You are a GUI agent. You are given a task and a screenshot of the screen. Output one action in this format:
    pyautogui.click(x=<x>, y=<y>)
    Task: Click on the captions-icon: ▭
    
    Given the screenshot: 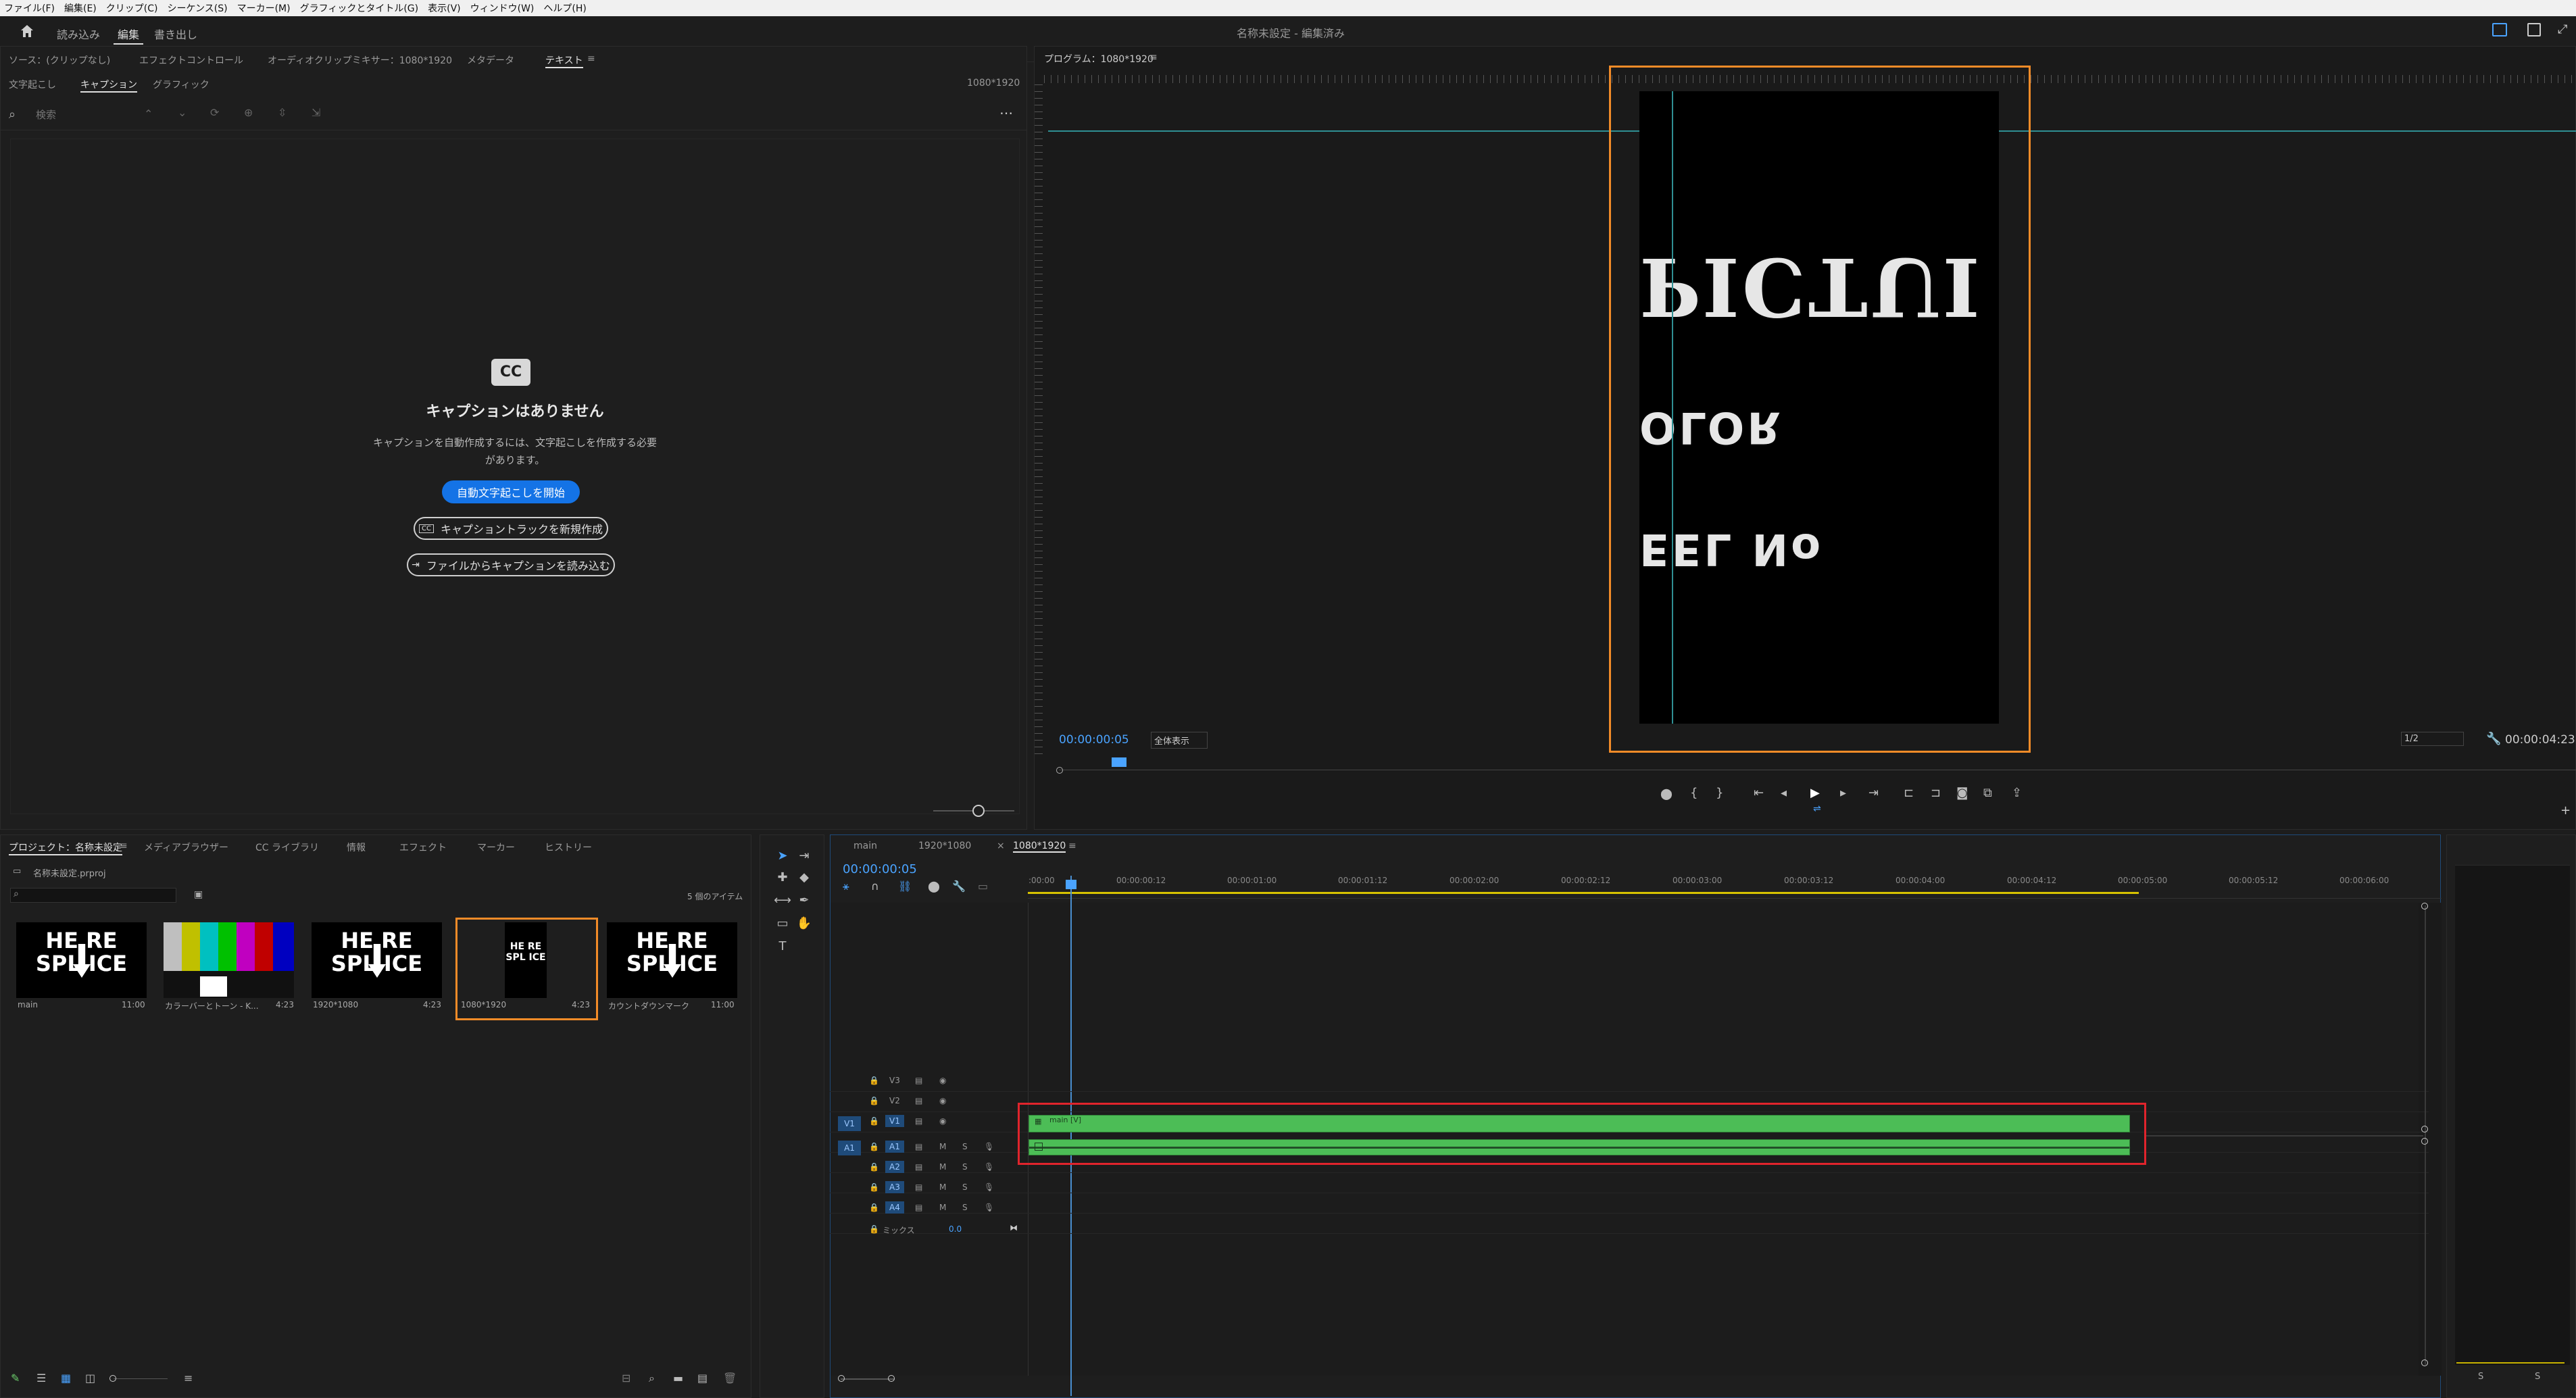 What is the action you would take?
    pyautogui.click(x=983, y=886)
    